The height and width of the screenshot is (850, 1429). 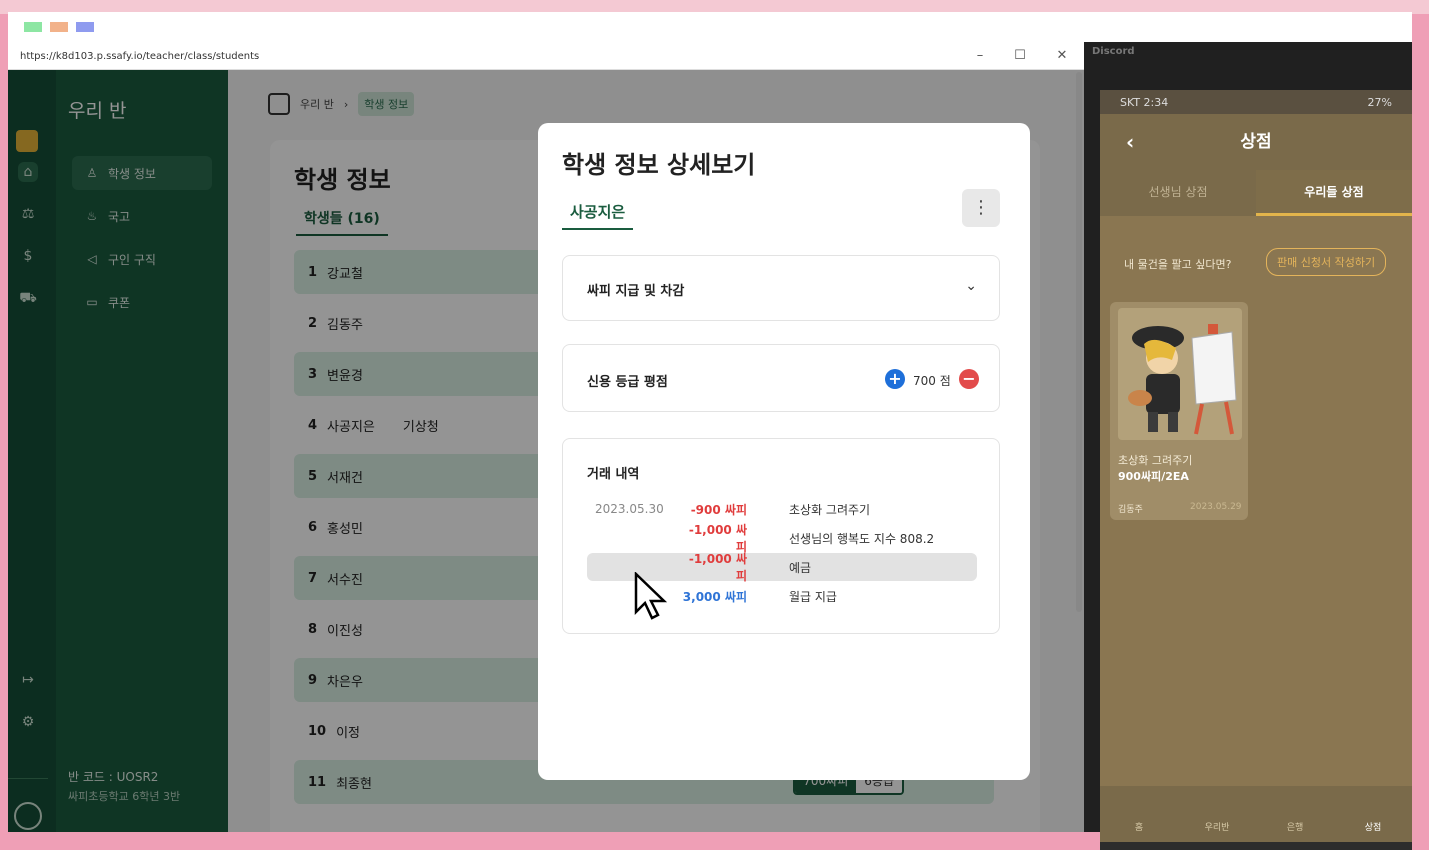 What do you see at coordinates (1295, 814) in the screenshot?
I see `nav-bank: 은행` at bounding box center [1295, 814].